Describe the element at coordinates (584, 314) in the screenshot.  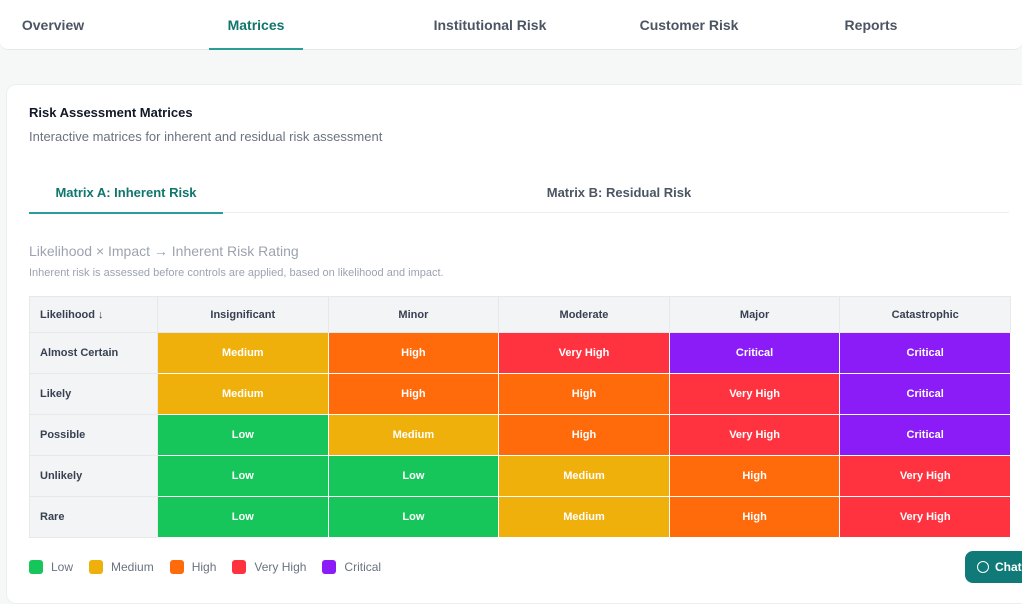
I see `impact-column-header: Moderate` at that location.